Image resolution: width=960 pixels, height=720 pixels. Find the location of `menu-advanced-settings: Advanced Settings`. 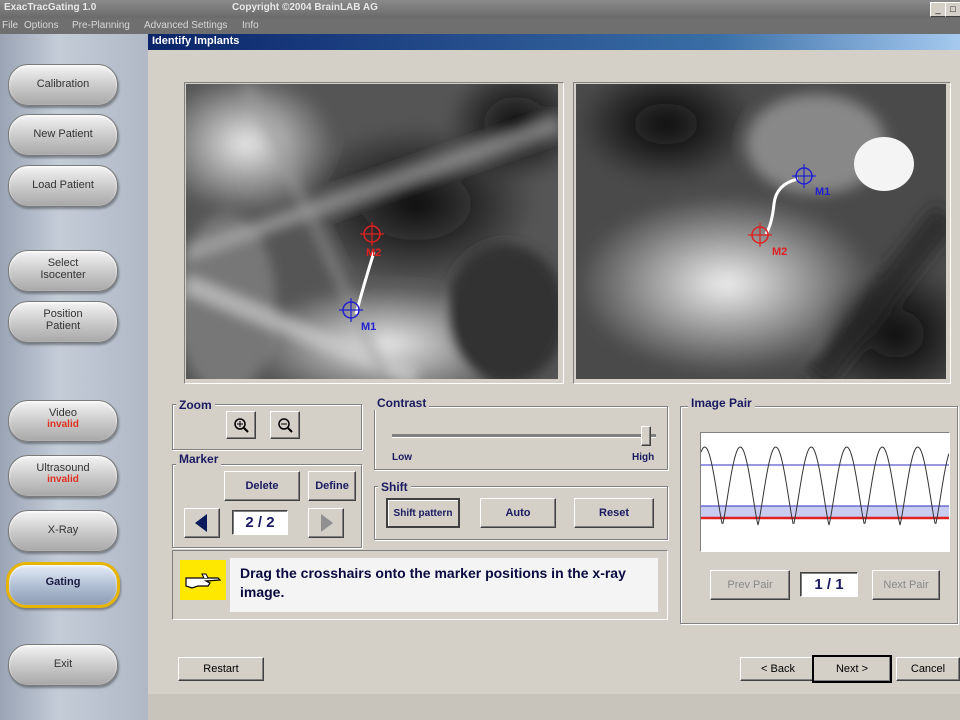

menu-advanced-settings: Advanced Settings is located at coordinates (185, 25).